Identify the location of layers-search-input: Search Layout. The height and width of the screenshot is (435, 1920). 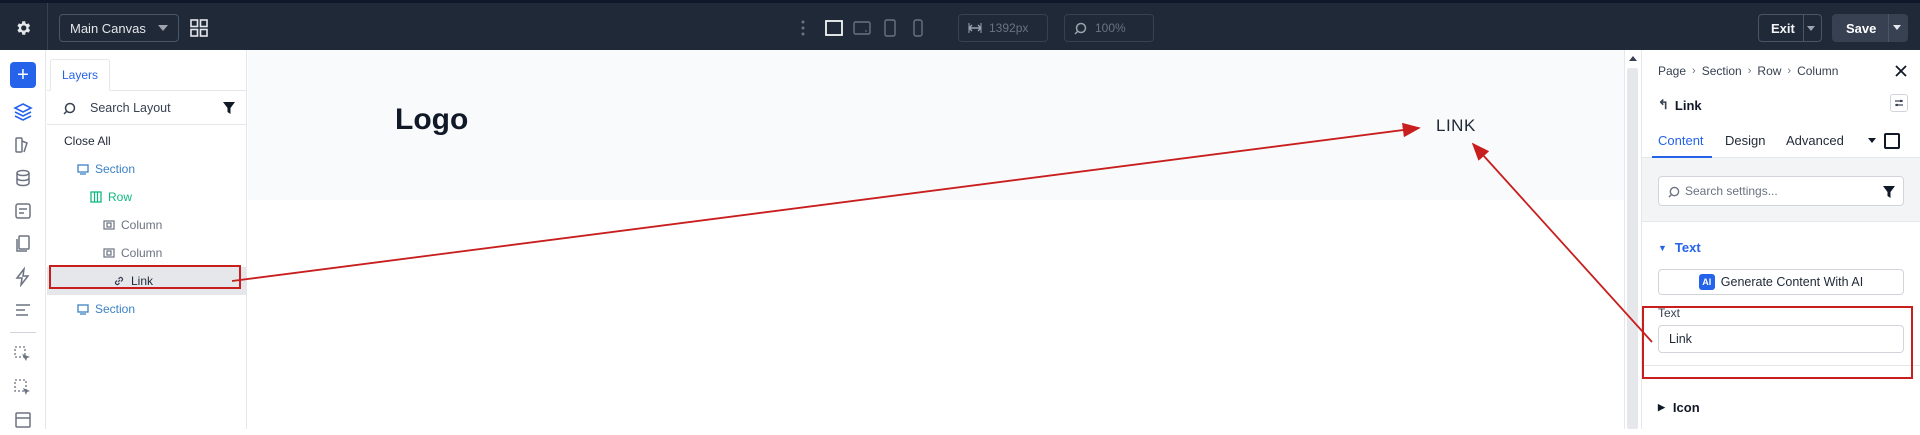
(130, 108).